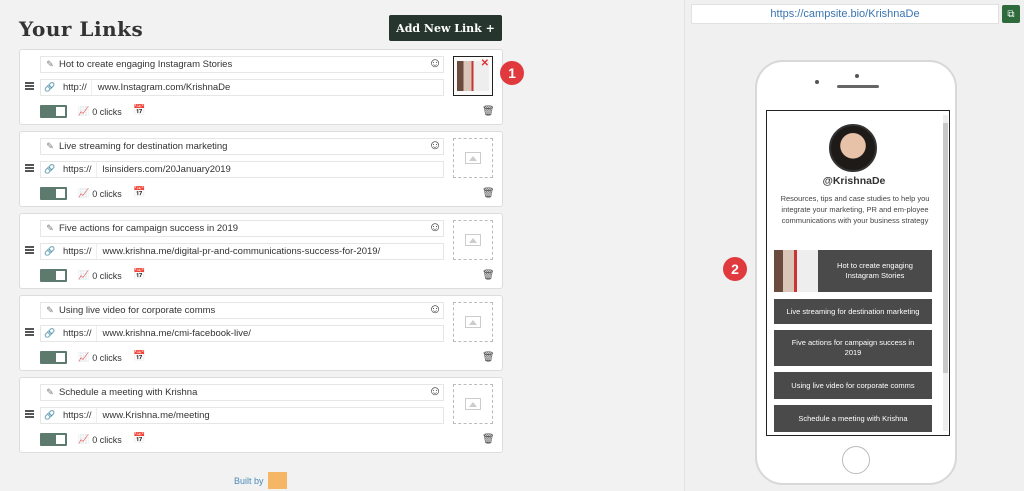  Describe the element at coordinates (137, 310) in the screenshot. I see `link-title-text: Using live video for corporate comms` at that location.